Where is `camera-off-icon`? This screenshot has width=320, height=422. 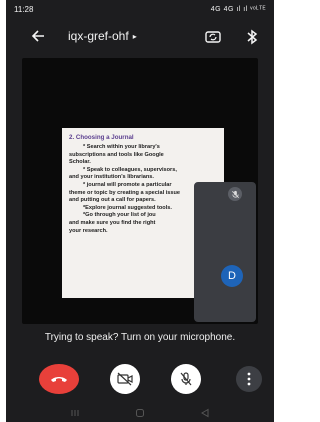 camera-off-icon is located at coordinates (125, 379).